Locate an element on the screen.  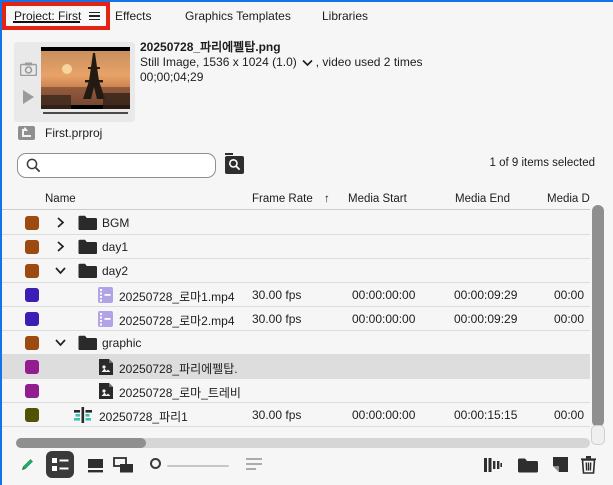
breadcrumb: First.prproj is located at coordinates (60, 133).